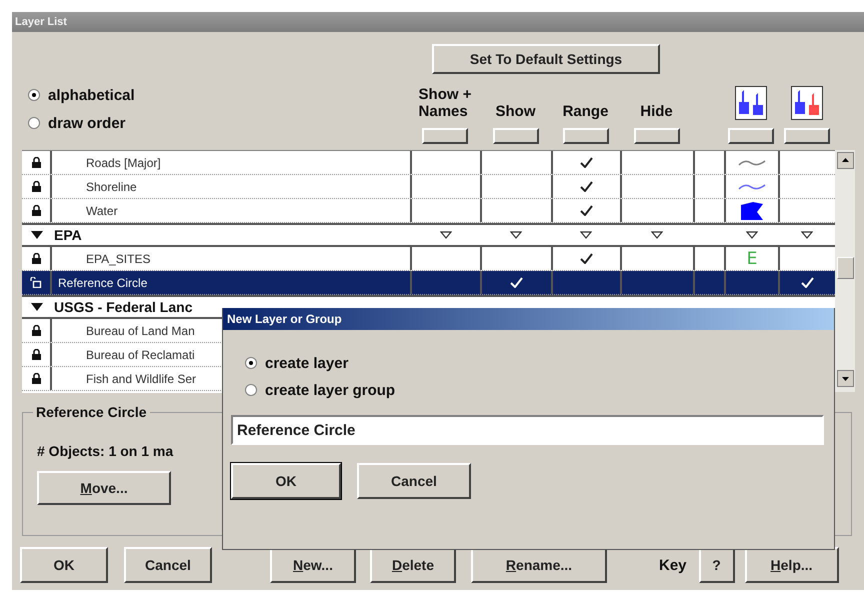 This screenshot has width=864, height=597. Describe the element at coordinates (438, 22) in the screenshot. I see `window-title: Layer List` at that location.